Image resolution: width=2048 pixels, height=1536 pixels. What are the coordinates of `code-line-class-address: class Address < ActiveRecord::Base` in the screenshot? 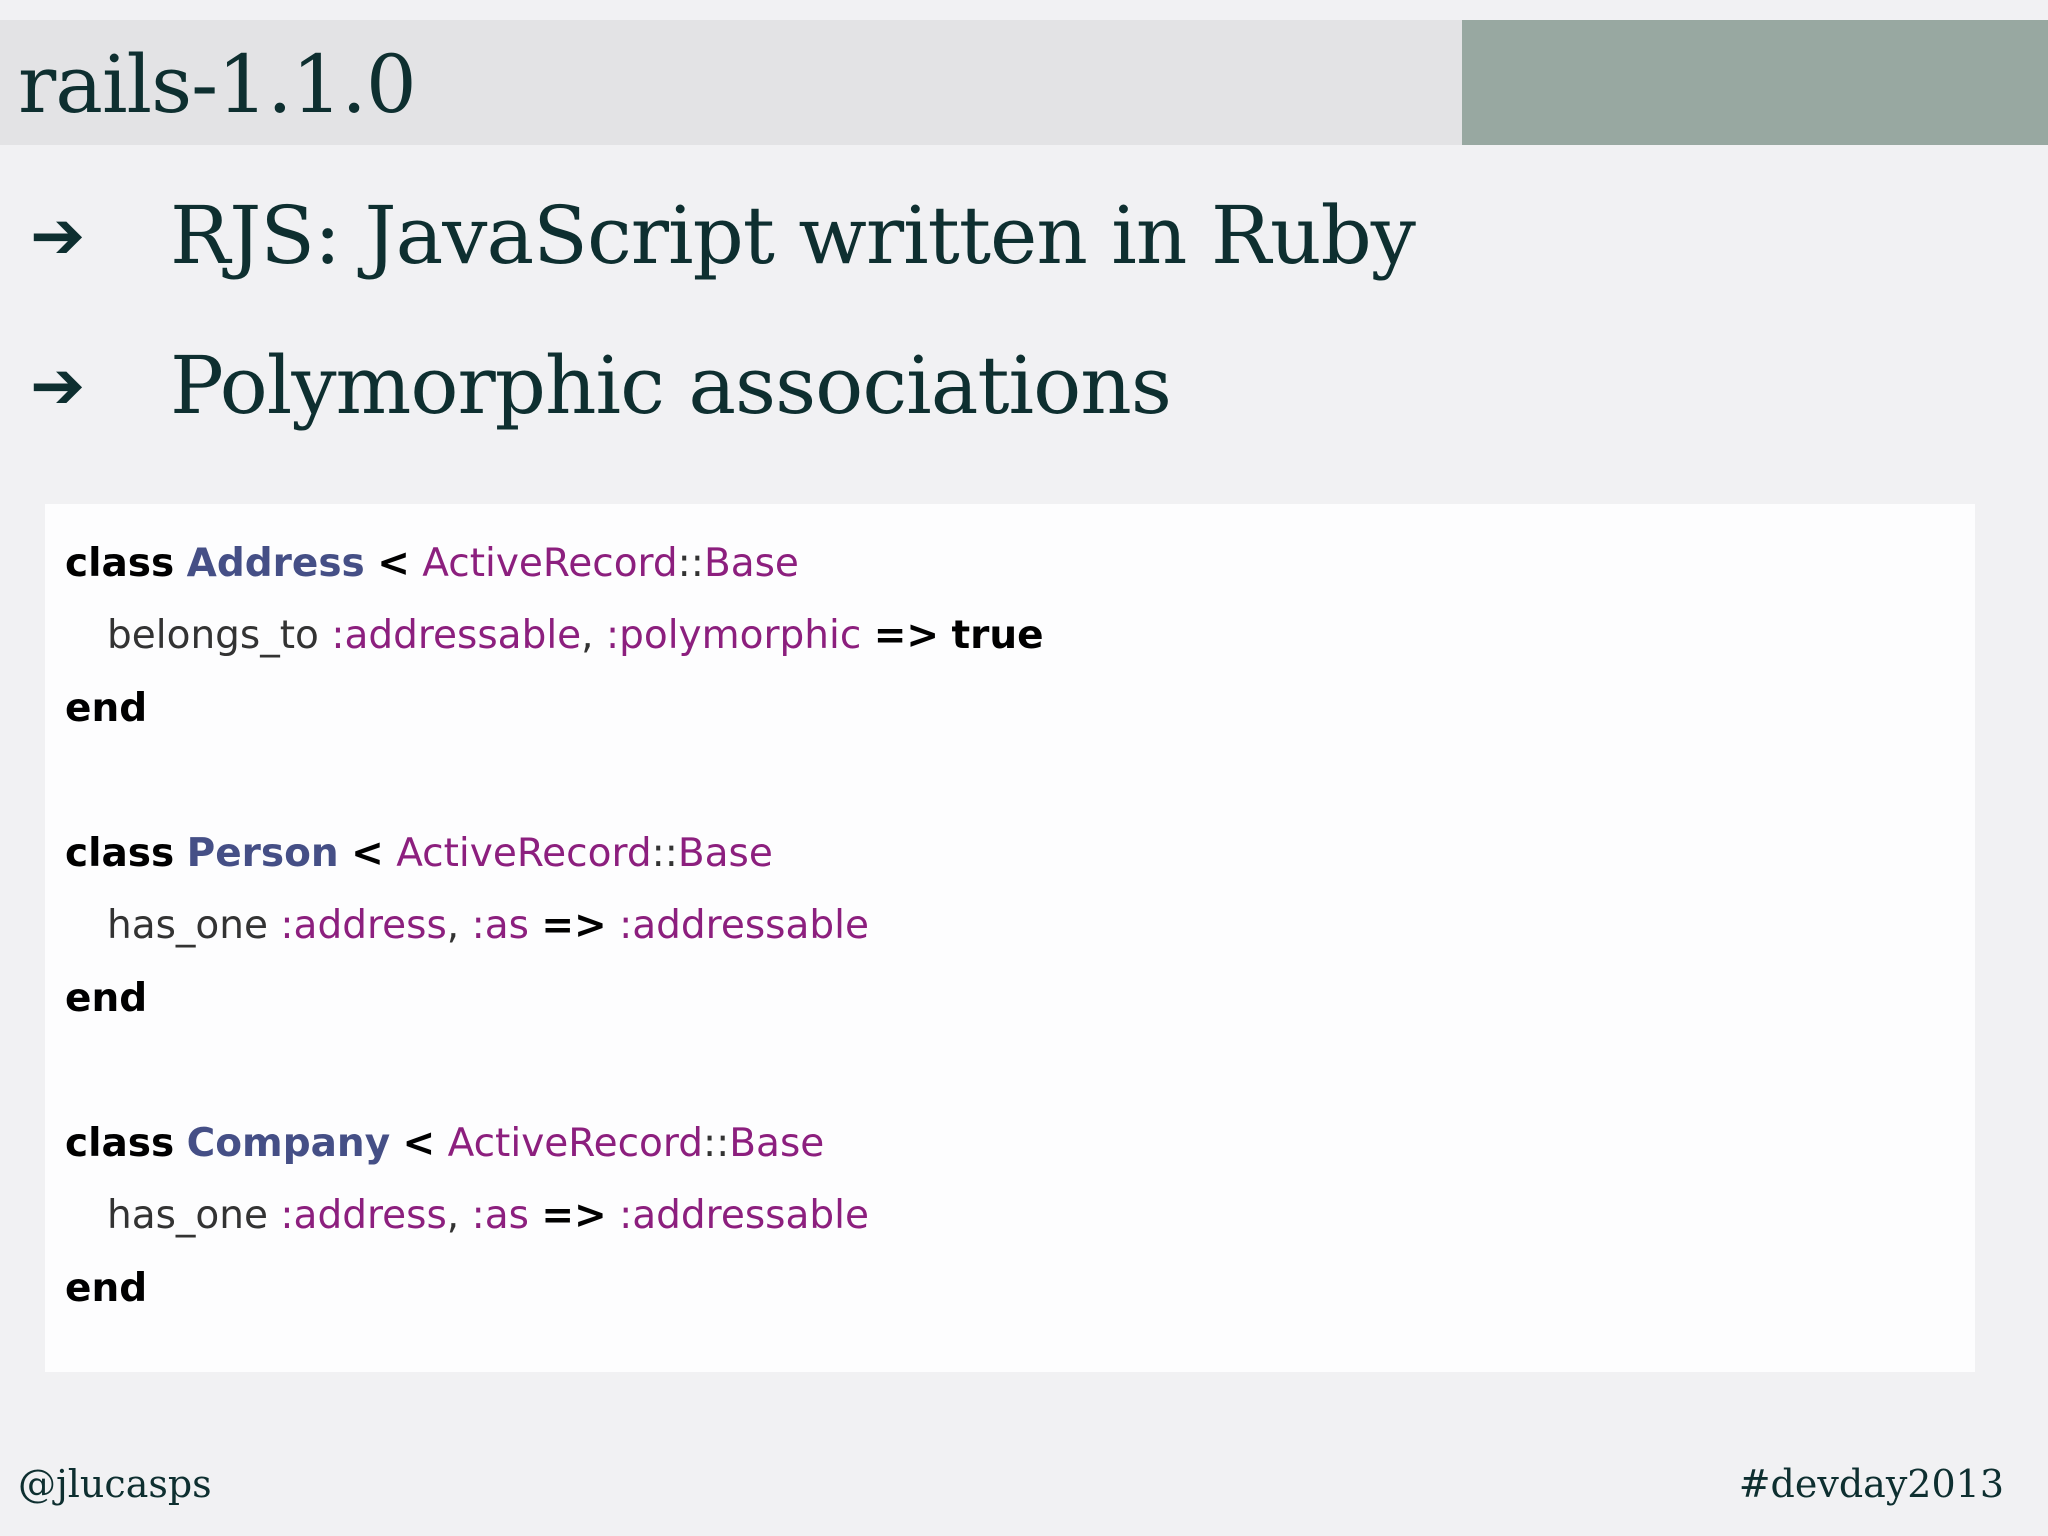 It's located at (432, 564).